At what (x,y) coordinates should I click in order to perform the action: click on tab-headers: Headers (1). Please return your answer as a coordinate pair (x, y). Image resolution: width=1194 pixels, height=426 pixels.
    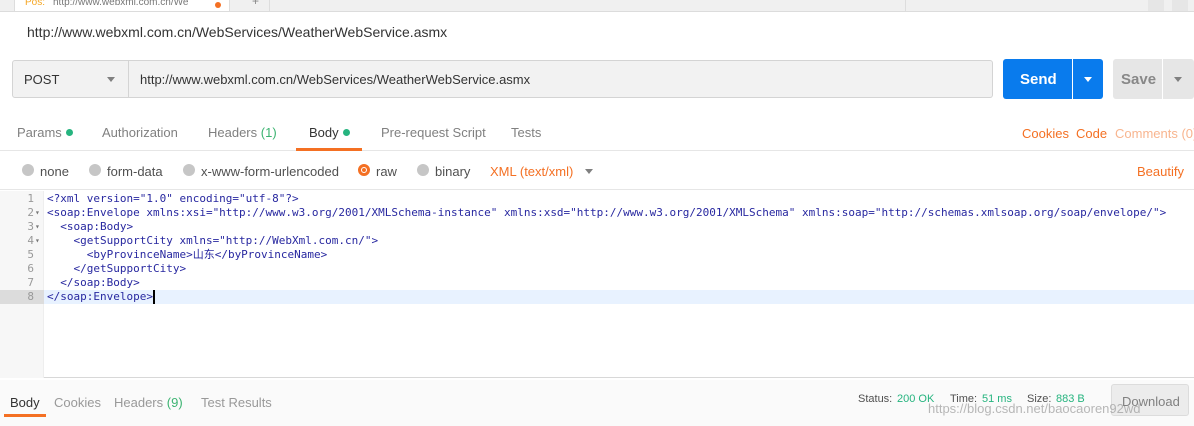
    Looking at the image, I should click on (242, 132).